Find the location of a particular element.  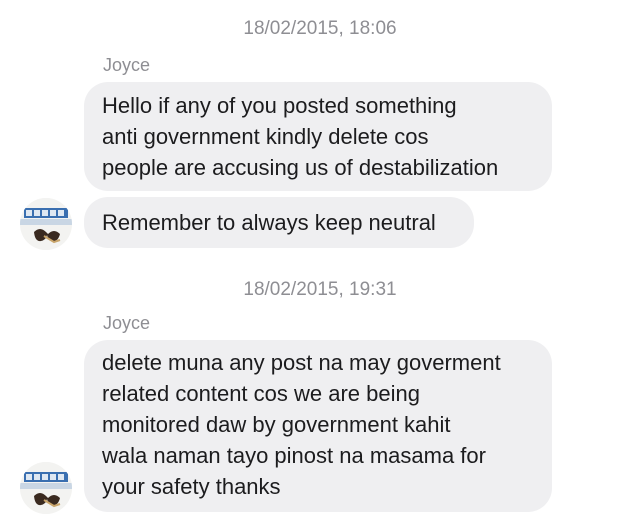

sender-name-2: Joyce is located at coordinates (127, 323).